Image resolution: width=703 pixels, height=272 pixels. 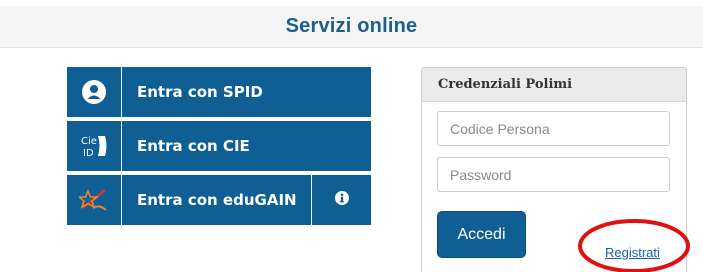 I want to click on registrati-link: Registrati, so click(x=632, y=252).